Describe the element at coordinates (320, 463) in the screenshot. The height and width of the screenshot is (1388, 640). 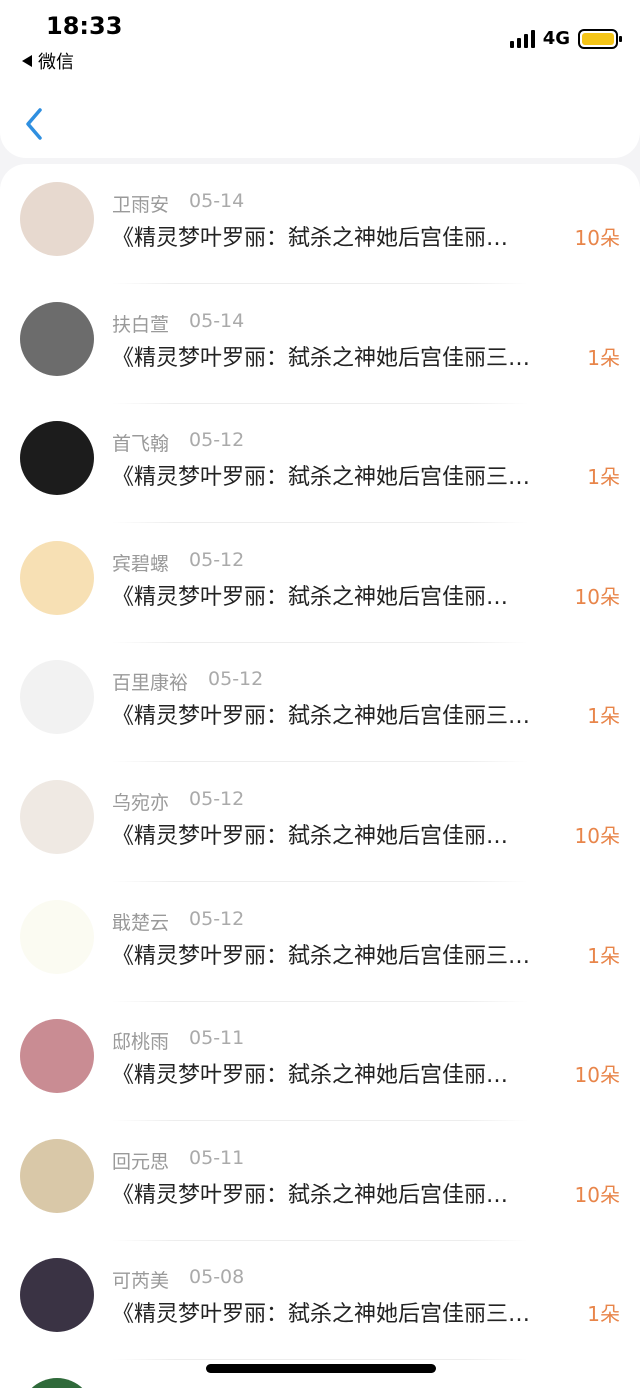
I see `list-item: 首飞翰 05-12 《精灵梦叶罗丽：弑杀之神她后宫佳丽三… 1朵` at that location.